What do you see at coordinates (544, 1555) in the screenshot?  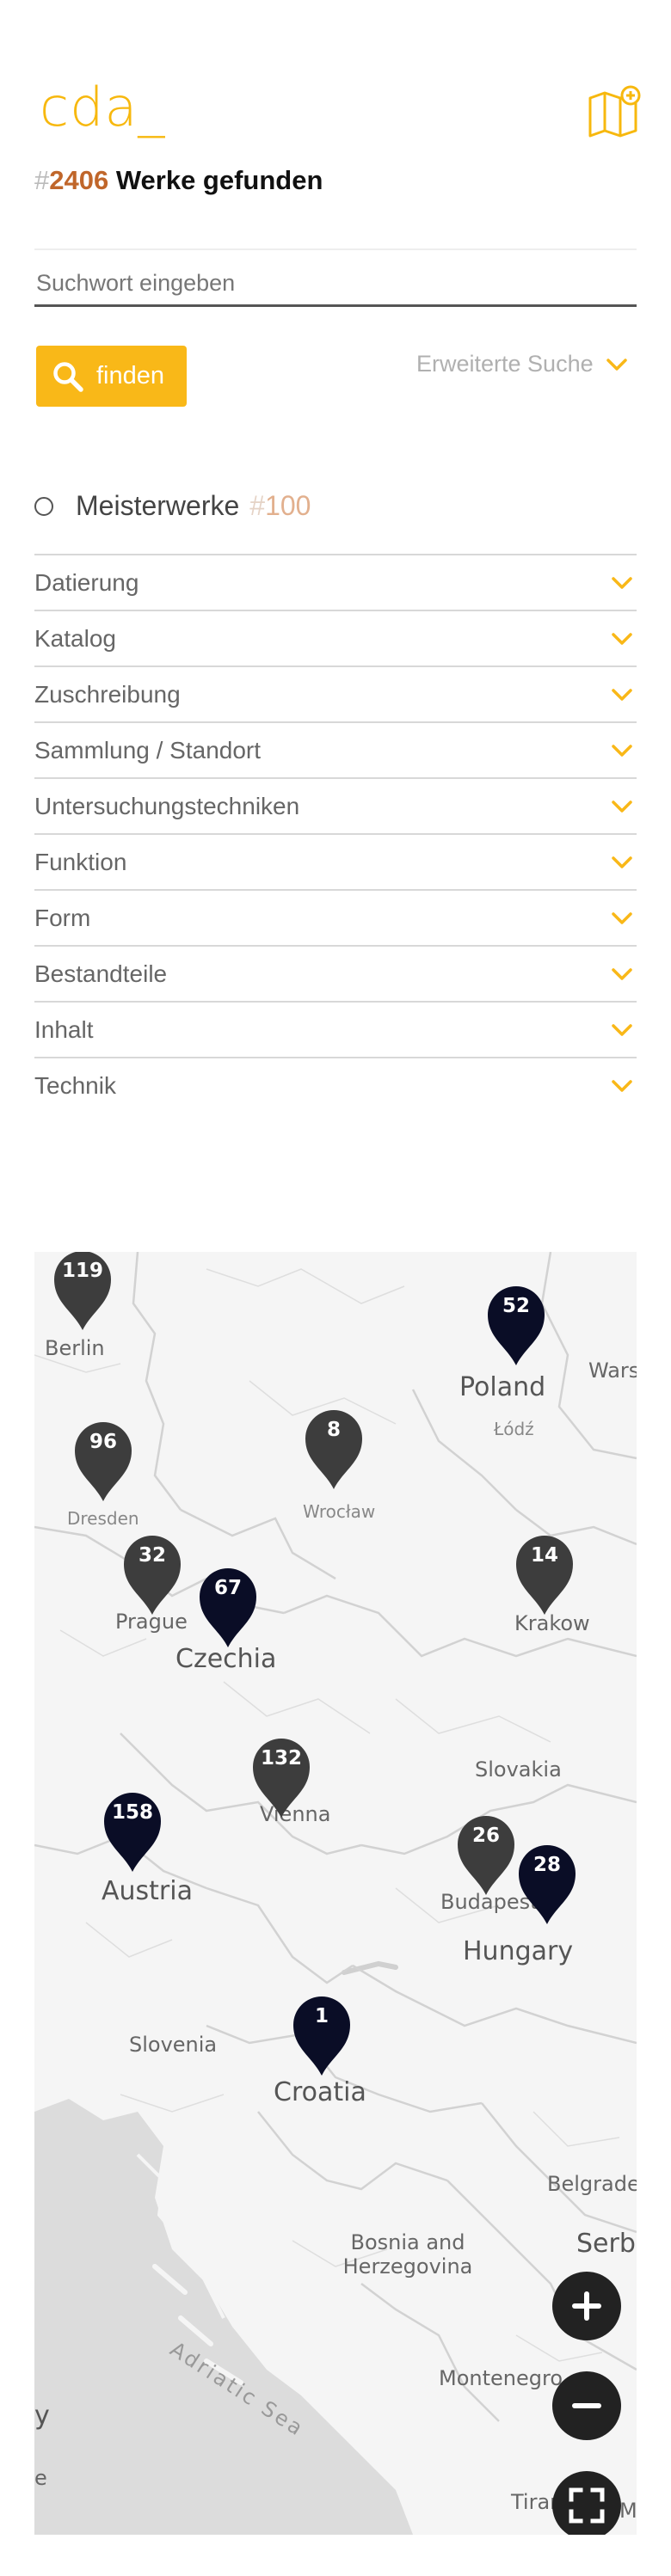 I see `map-marker-count: 14` at bounding box center [544, 1555].